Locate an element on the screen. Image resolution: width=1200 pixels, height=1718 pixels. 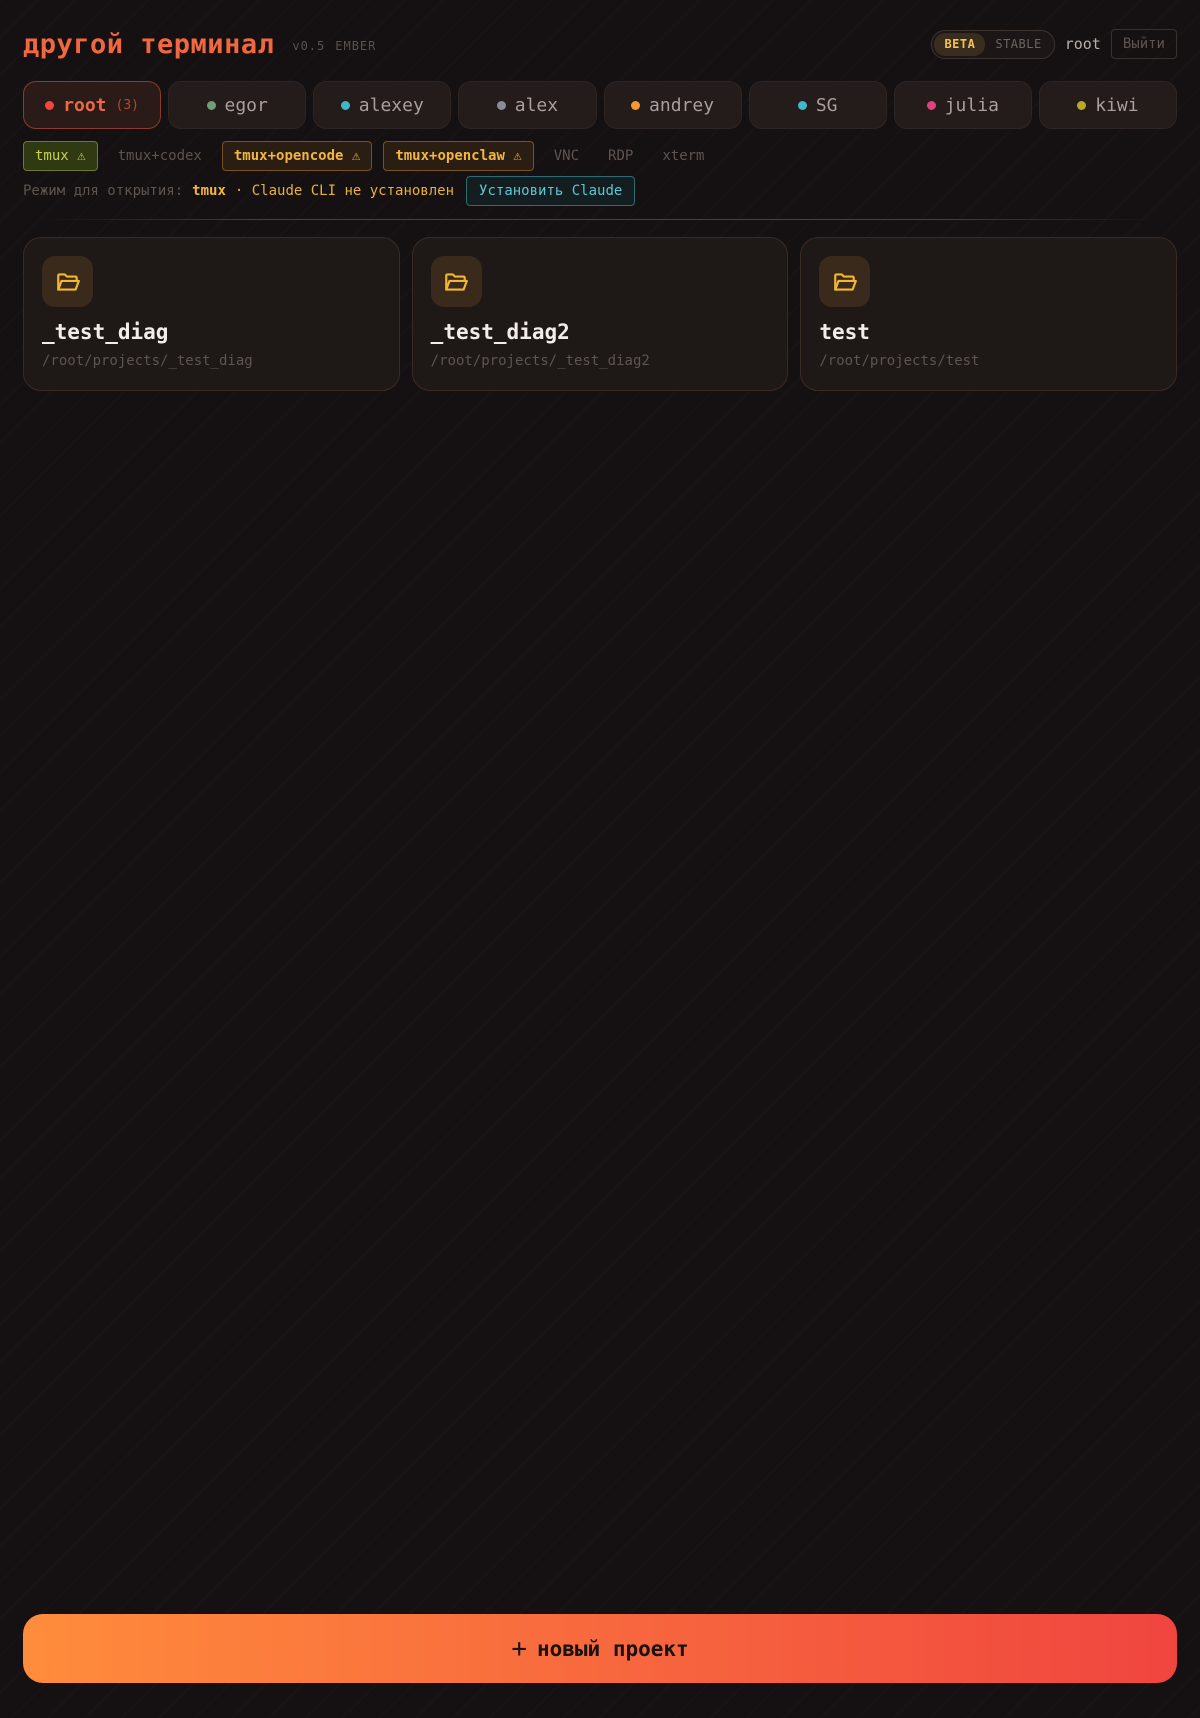
user-tab-label: andrey is located at coordinates (682, 105).